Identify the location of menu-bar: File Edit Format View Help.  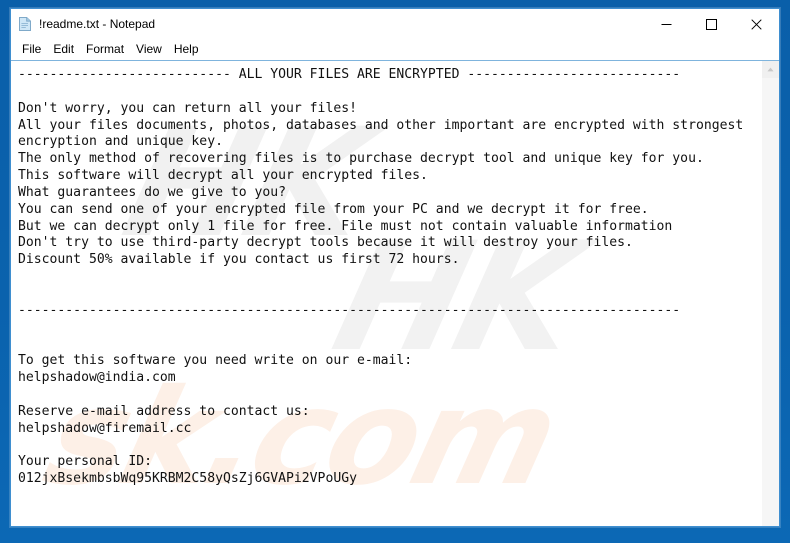
(395, 49).